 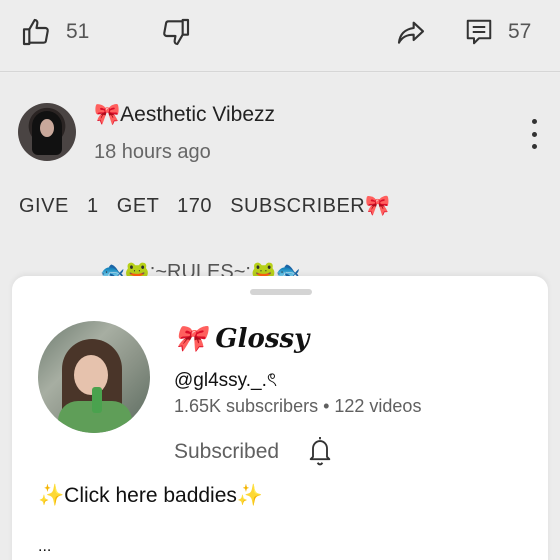 I want to click on post-time: 18 hours ago, so click(x=152, y=152).